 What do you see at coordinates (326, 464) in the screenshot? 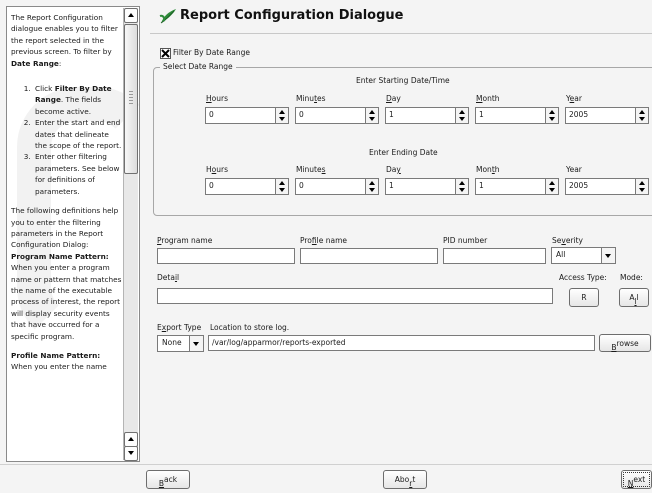
I see `footer-divider` at bounding box center [326, 464].